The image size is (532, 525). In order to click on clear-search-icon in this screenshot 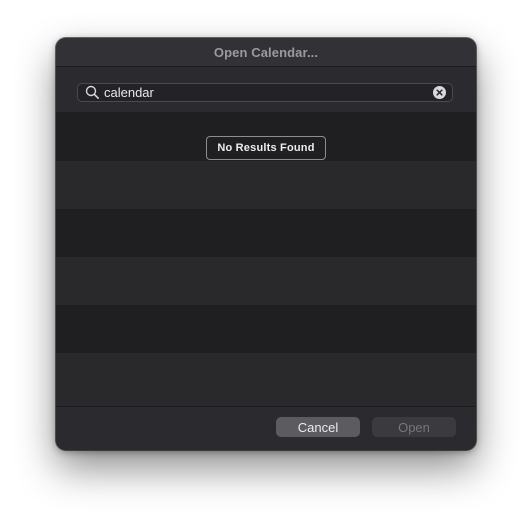, I will do `click(439, 92)`.